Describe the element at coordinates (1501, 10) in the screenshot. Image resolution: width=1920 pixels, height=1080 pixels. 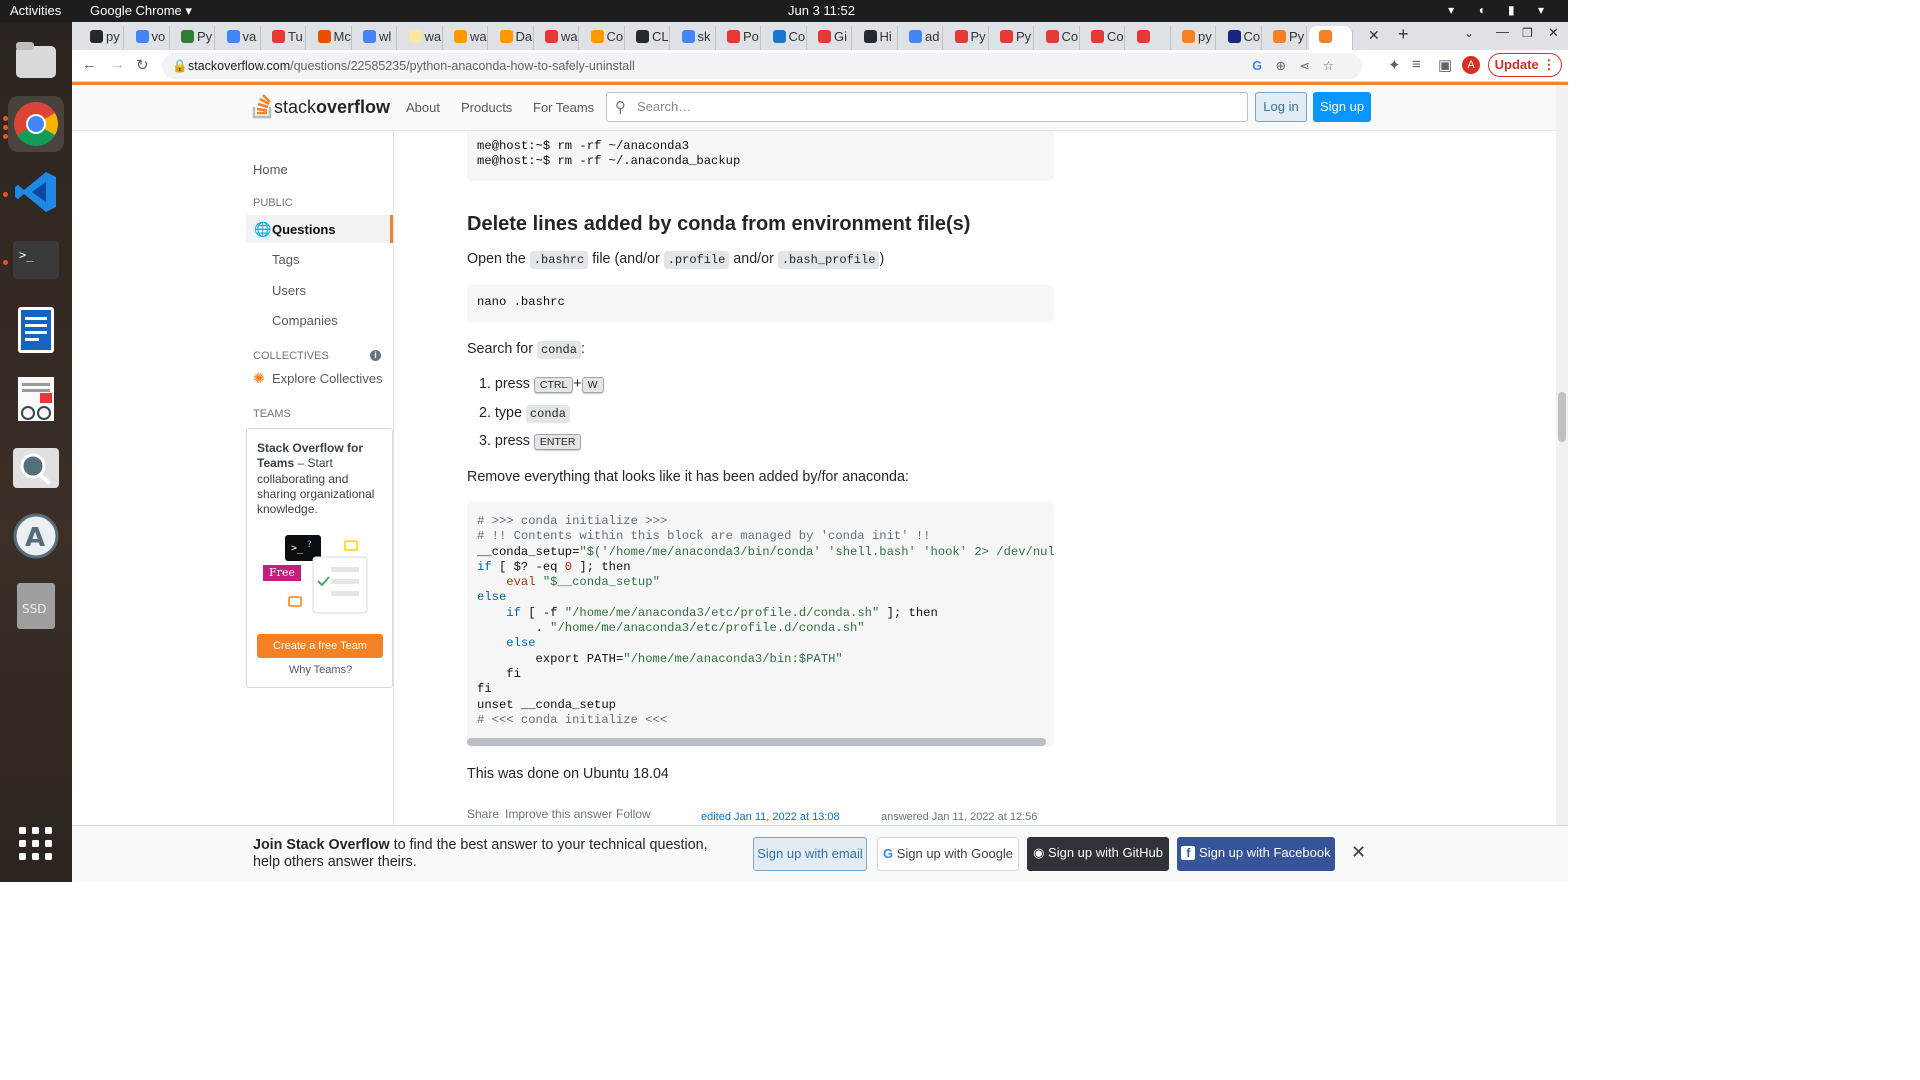
I see `system-tray-icons: ▾ ◖ ▮ ▾` at that location.